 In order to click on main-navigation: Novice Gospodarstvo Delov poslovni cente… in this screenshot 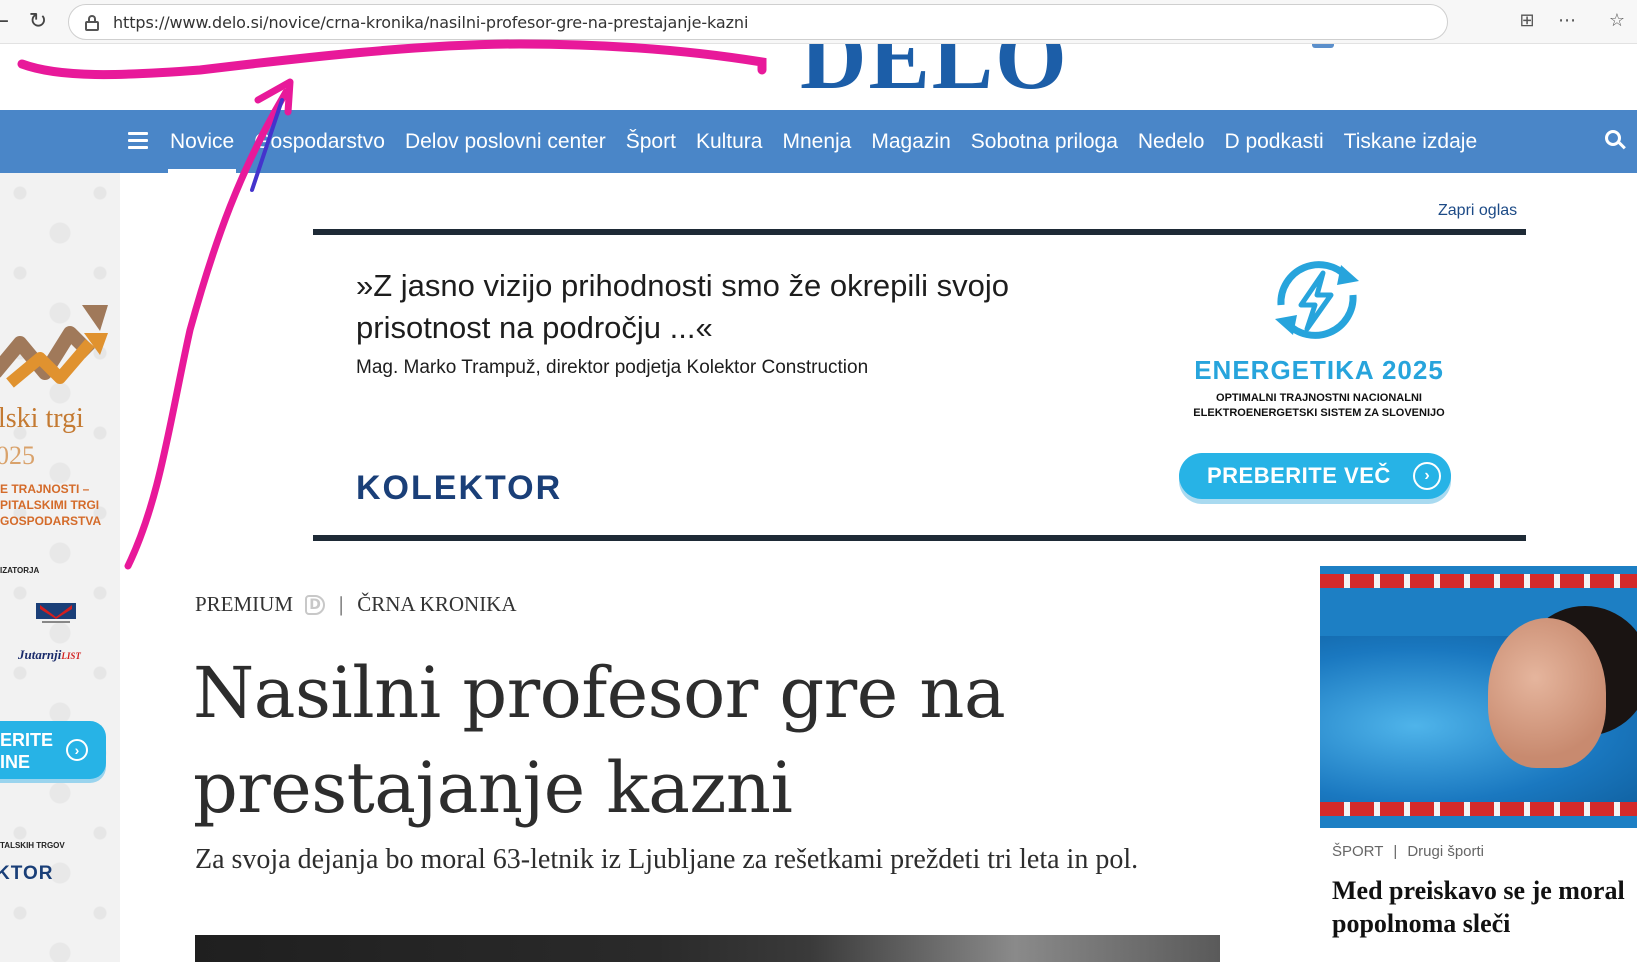, I will do `click(818, 141)`.